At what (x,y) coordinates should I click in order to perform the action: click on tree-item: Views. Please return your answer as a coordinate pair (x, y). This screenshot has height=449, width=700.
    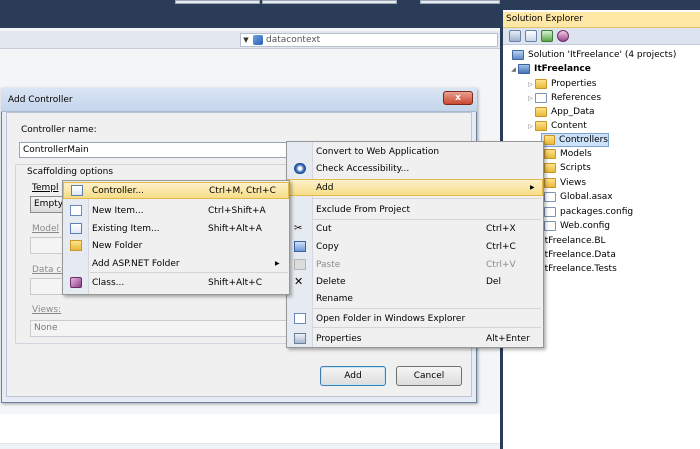
    Looking at the image, I should click on (565, 183).